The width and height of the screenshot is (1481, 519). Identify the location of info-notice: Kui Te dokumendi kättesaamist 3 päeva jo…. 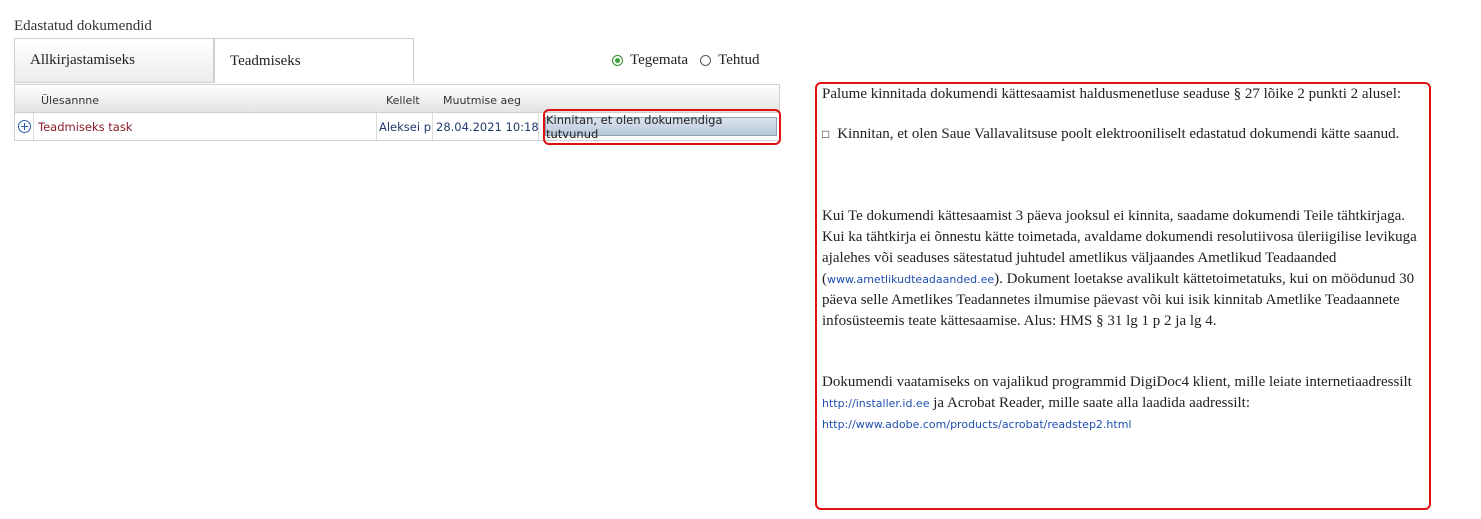
(1123, 269).